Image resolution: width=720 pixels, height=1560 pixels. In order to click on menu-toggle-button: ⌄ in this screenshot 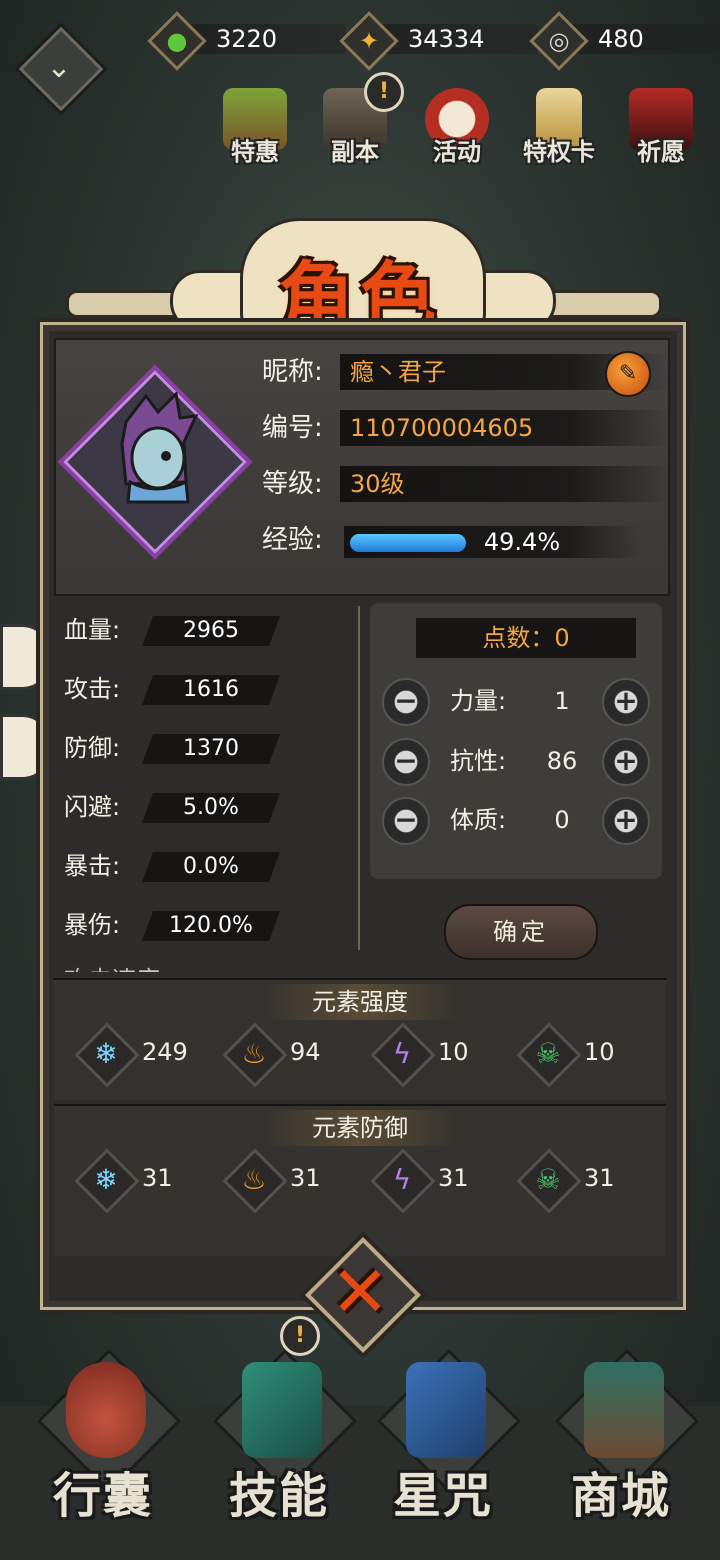, I will do `click(61, 69)`.